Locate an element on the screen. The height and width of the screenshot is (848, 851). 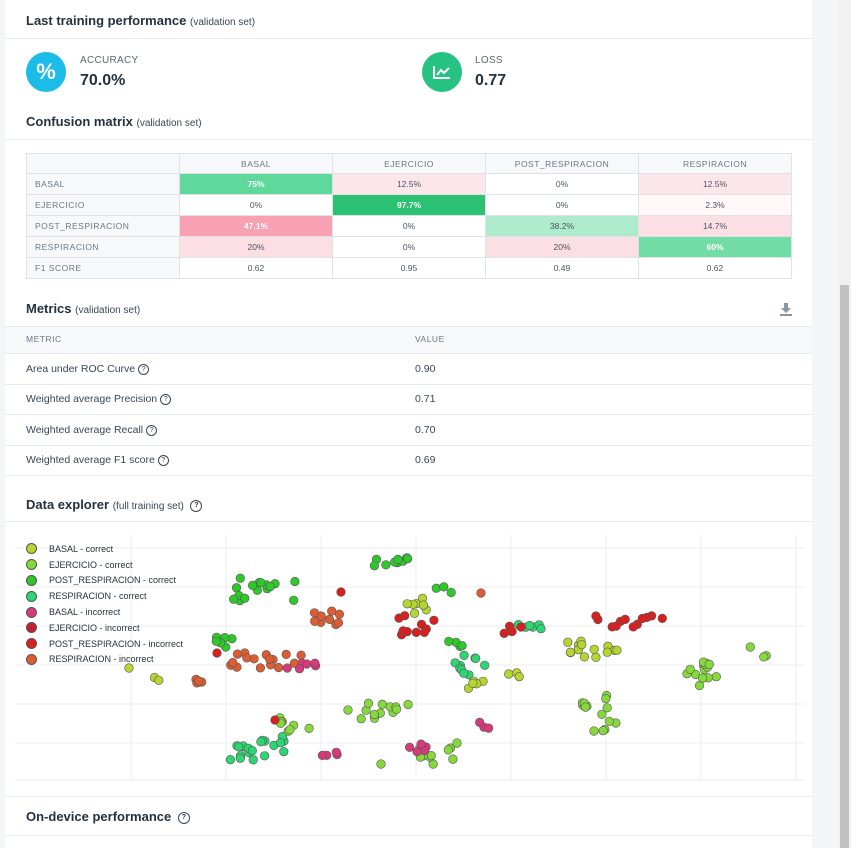
legend-item: POST_RESPIRACION - incorrect is located at coordinates (104, 644).